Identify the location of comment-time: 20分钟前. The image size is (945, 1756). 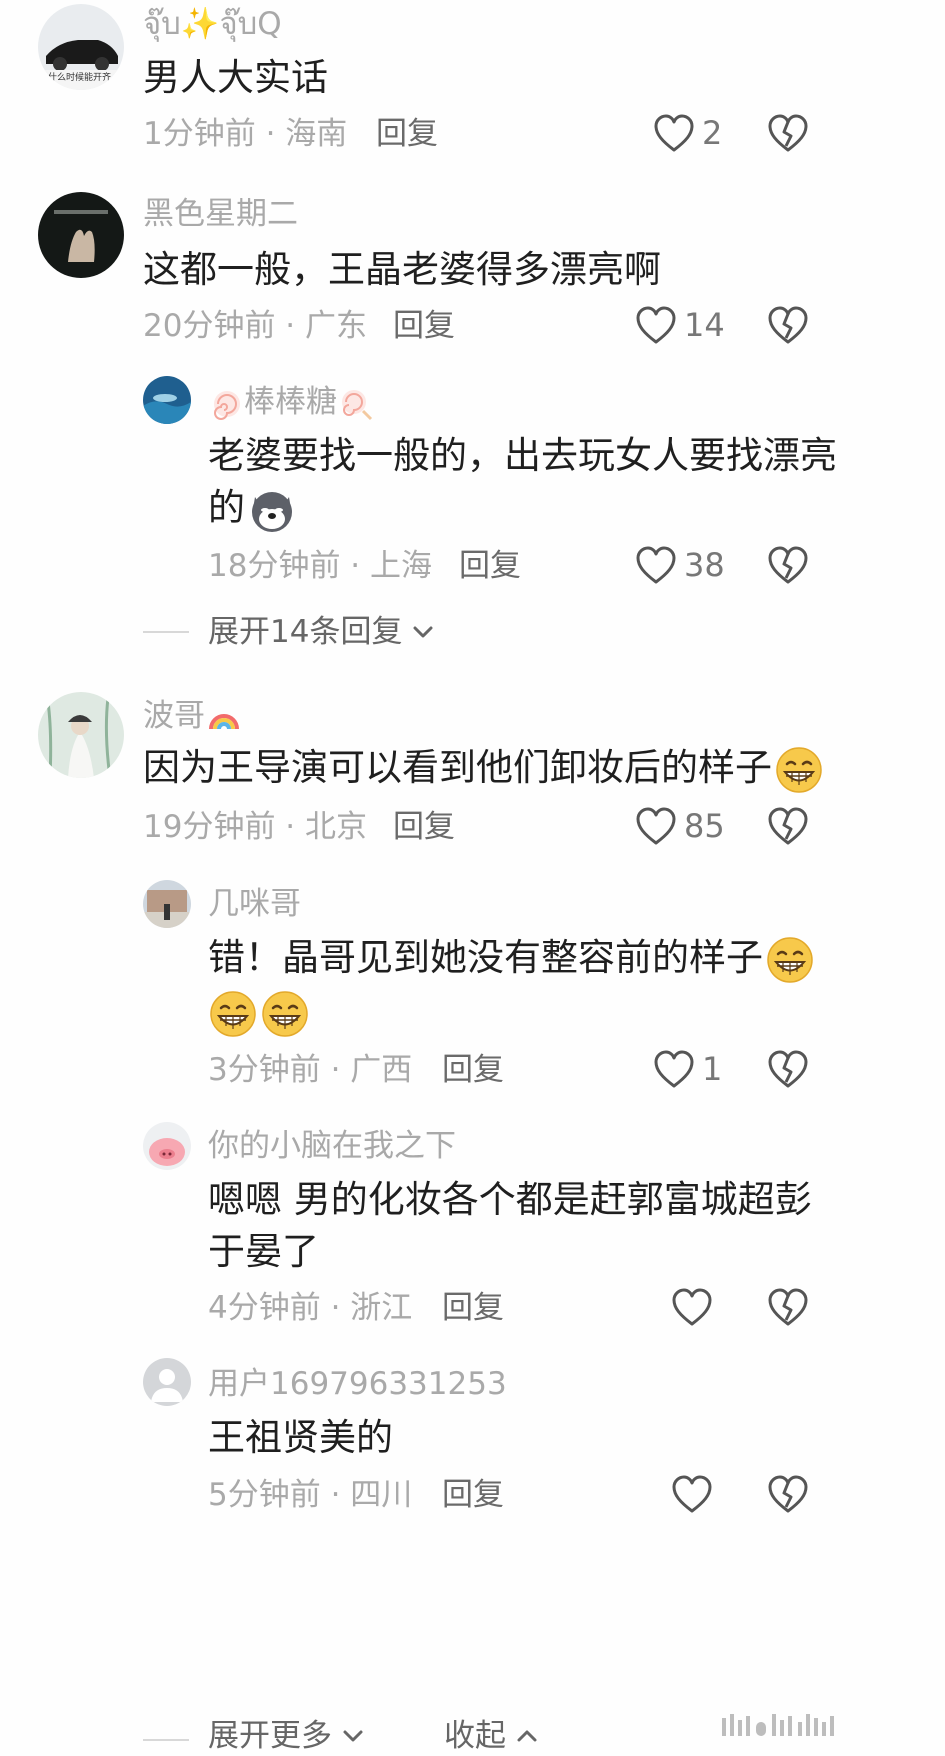
(209, 326).